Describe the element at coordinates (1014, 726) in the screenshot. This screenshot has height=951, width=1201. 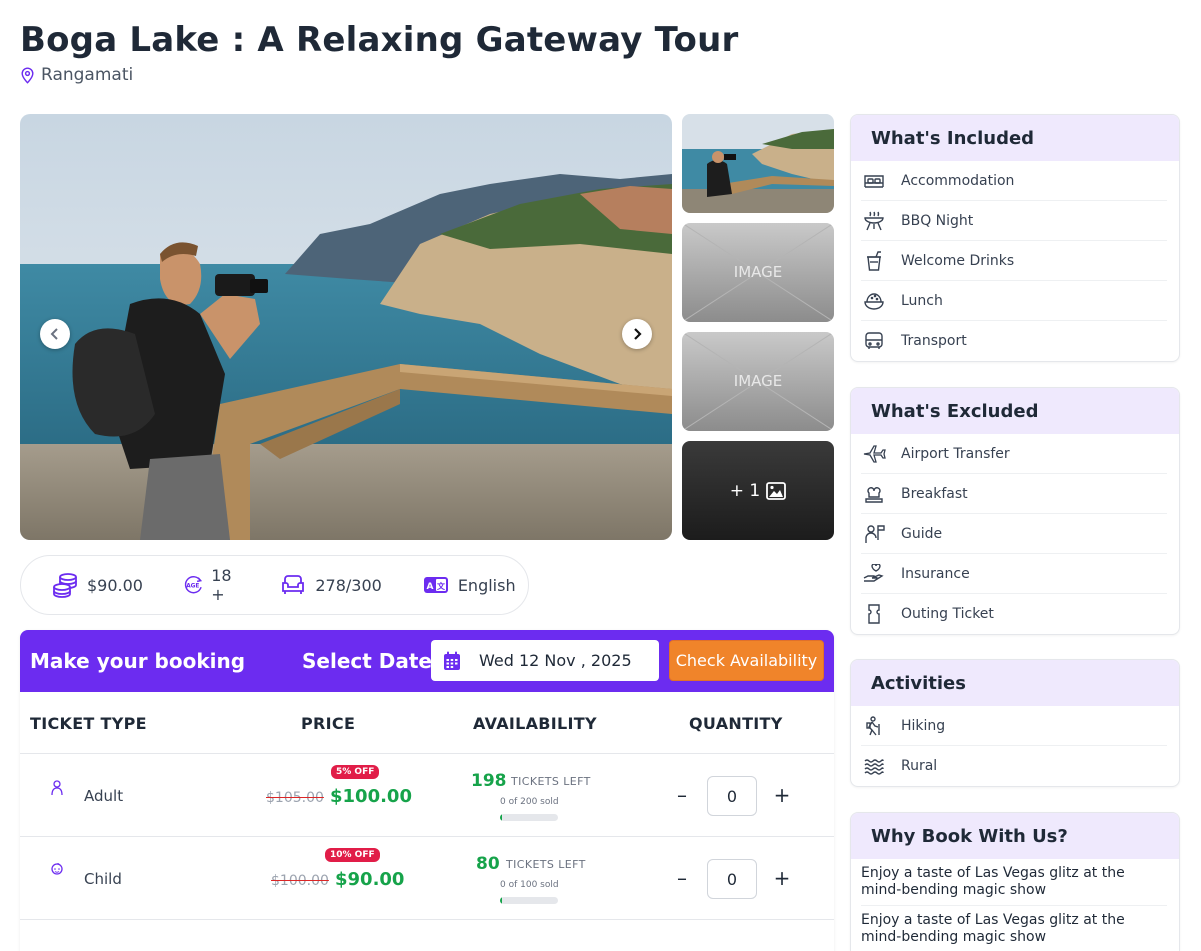
I see `activity-item: Hiking` at that location.